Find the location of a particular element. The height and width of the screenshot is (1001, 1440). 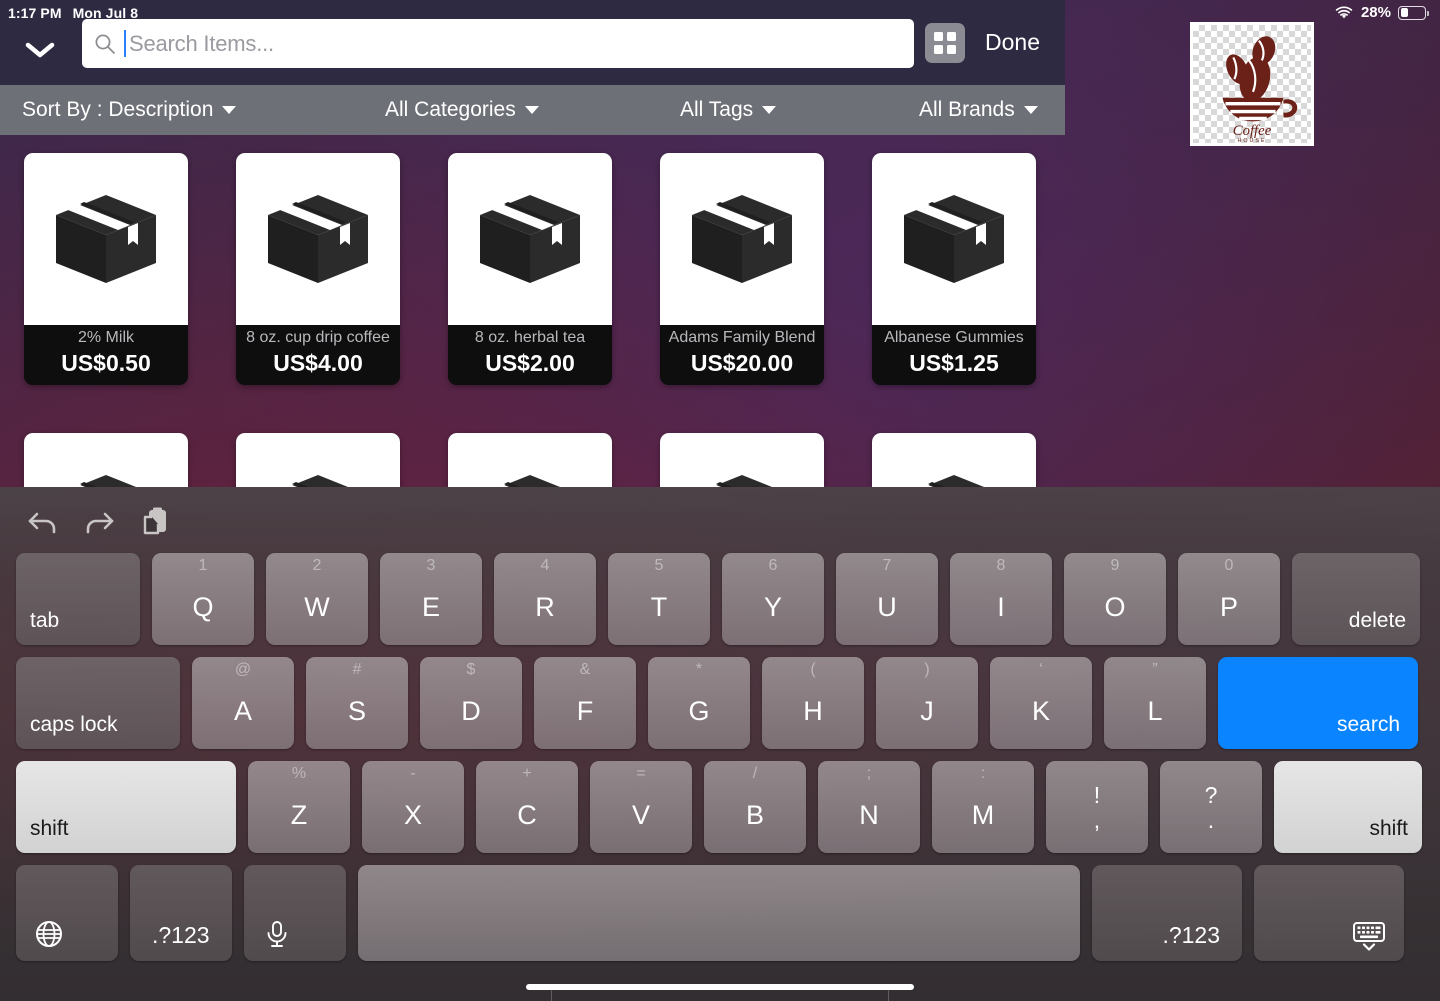

key-e: 3E is located at coordinates (431, 599).